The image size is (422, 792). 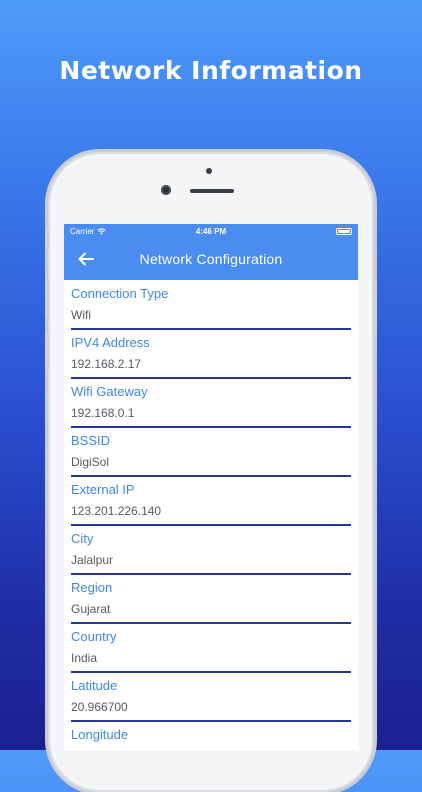 I want to click on back-button, so click(x=86, y=259).